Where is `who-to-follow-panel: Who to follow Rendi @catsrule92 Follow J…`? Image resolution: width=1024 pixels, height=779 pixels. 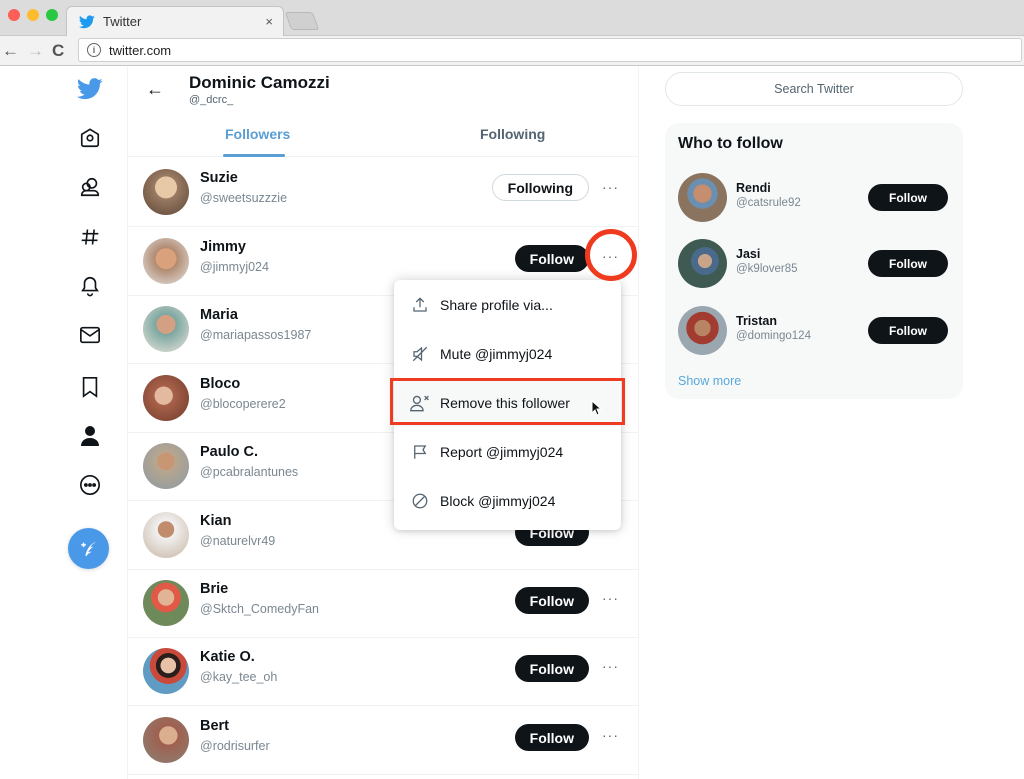 who-to-follow-panel: Who to follow Rendi @catsrule92 Follow J… is located at coordinates (814, 261).